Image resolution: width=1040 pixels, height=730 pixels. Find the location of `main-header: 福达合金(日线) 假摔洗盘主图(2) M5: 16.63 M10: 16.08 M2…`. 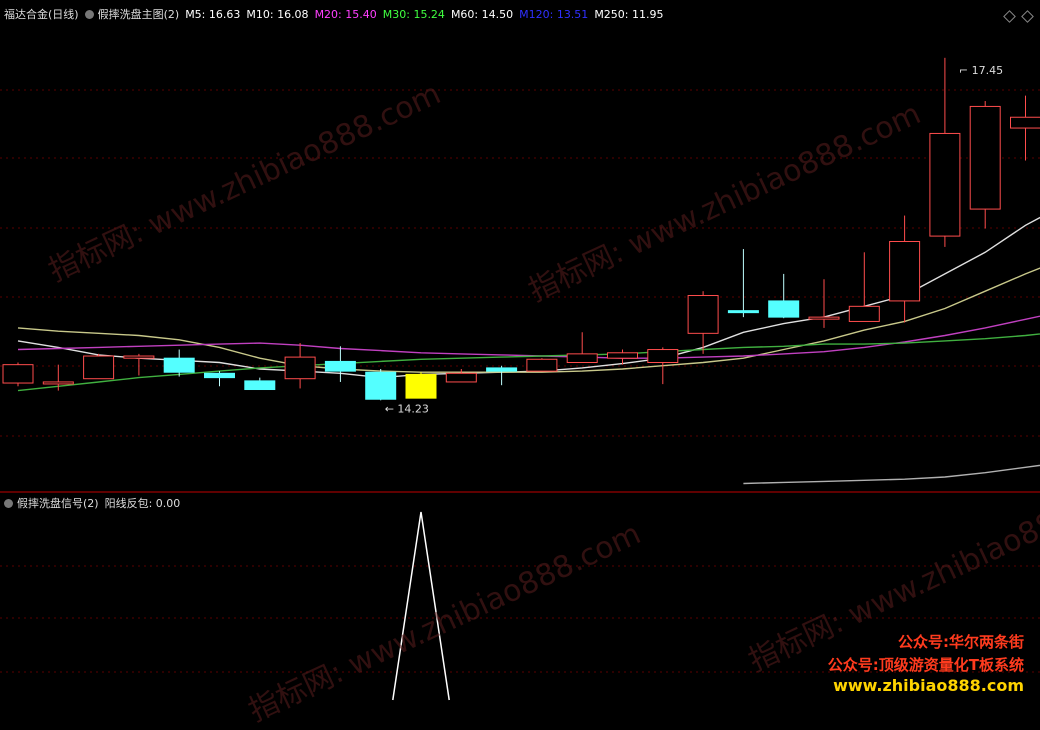

main-header: 福达合金(日线) 假摔洗盘主图(2) M5: 16.63 M10: 16.08 M2… is located at coordinates (340, 14).